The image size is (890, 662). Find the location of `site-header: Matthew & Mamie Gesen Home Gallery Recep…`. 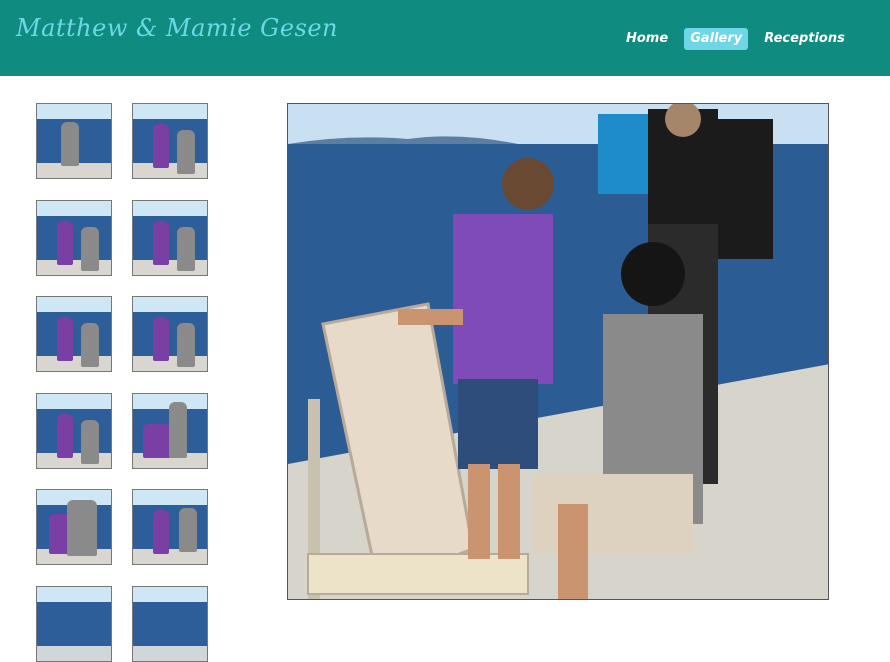

site-header: Matthew & Mamie Gesen Home Gallery Recep… is located at coordinates (445, 38).